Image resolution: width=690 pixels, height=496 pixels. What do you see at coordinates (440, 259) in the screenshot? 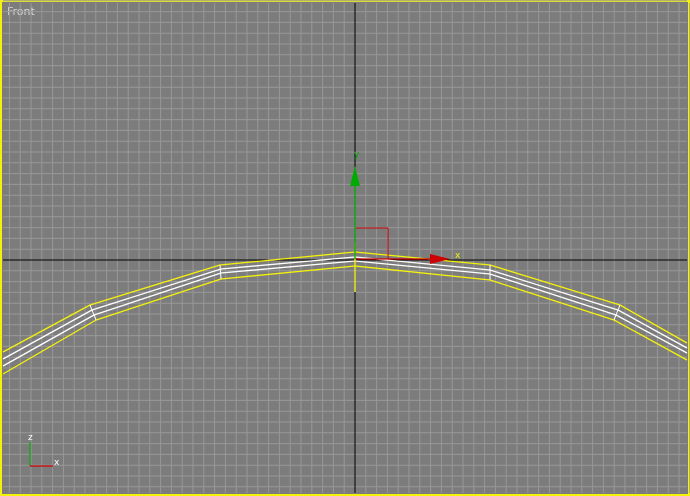
I see `gizmo-x-arrow-icon` at bounding box center [440, 259].